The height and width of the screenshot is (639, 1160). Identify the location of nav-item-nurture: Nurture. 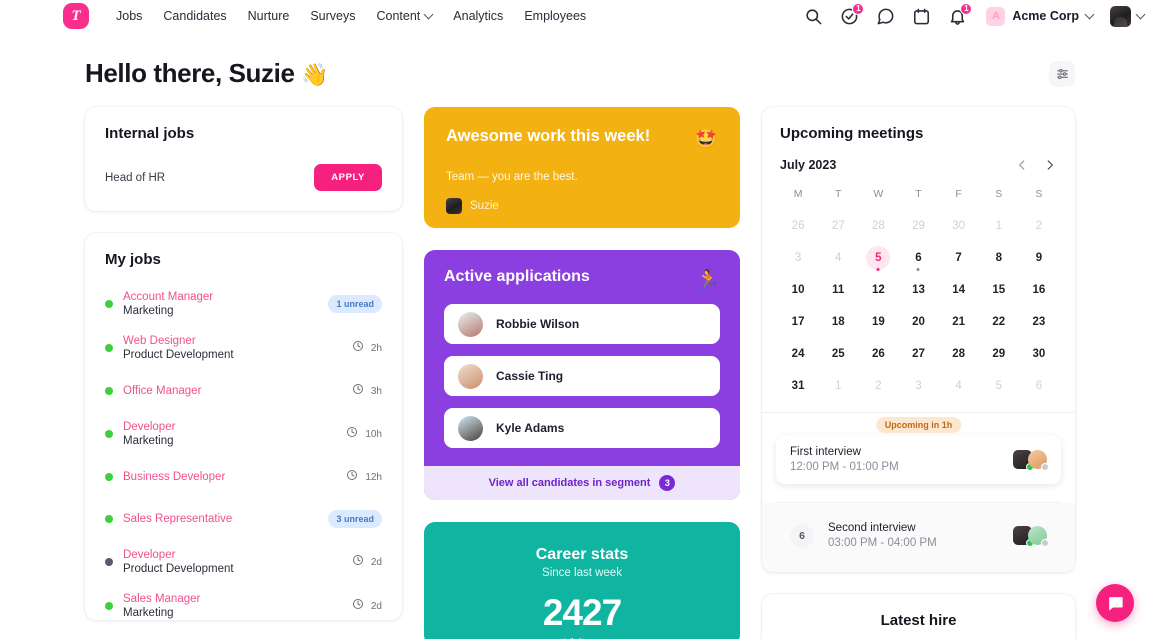
(269, 16).